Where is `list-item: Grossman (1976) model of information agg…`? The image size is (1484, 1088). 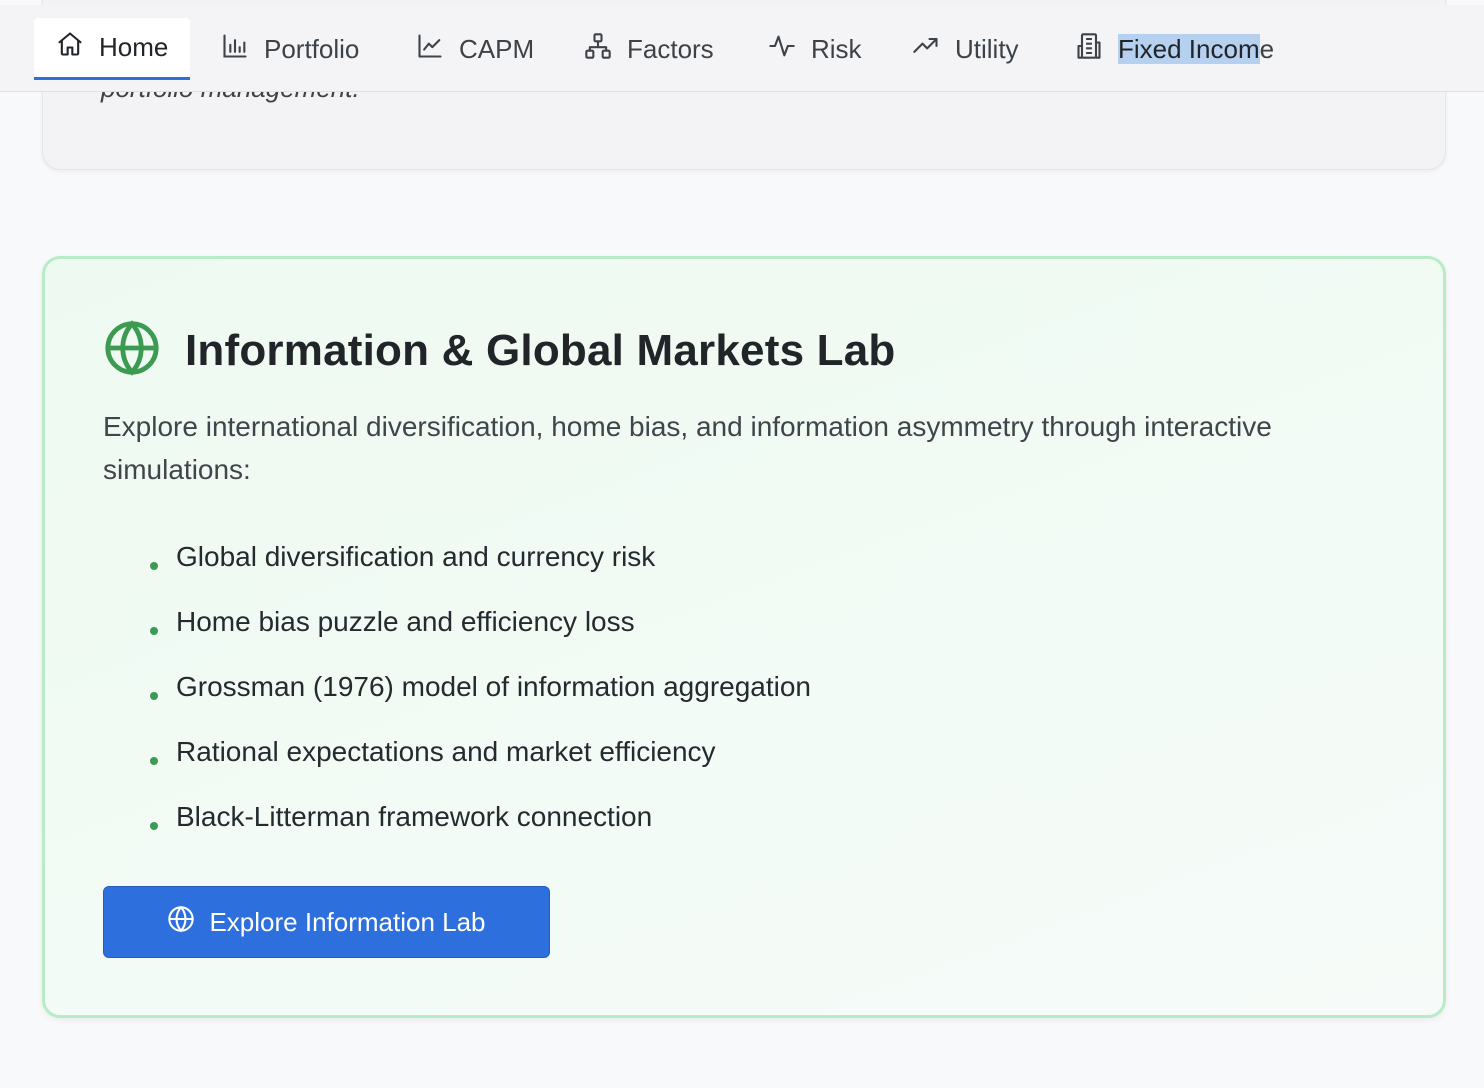
list-item: Grossman (1976) model of information agg… is located at coordinates (478, 691).